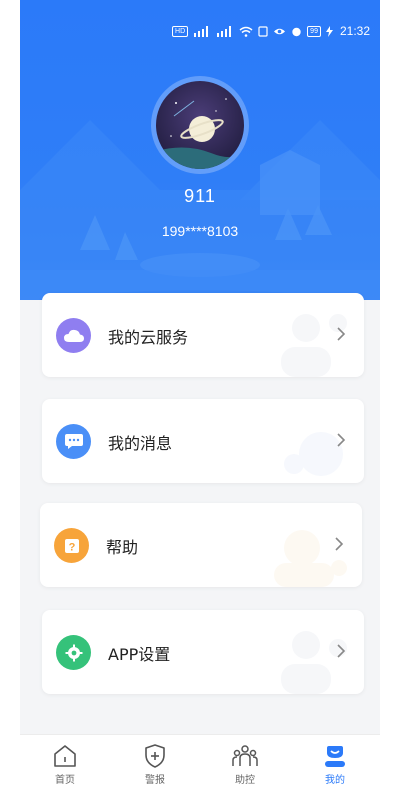 This screenshot has width=400, height=788. What do you see at coordinates (335, 780) in the screenshot?
I see `tab-label: 我的` at bounding box center [335, 780].